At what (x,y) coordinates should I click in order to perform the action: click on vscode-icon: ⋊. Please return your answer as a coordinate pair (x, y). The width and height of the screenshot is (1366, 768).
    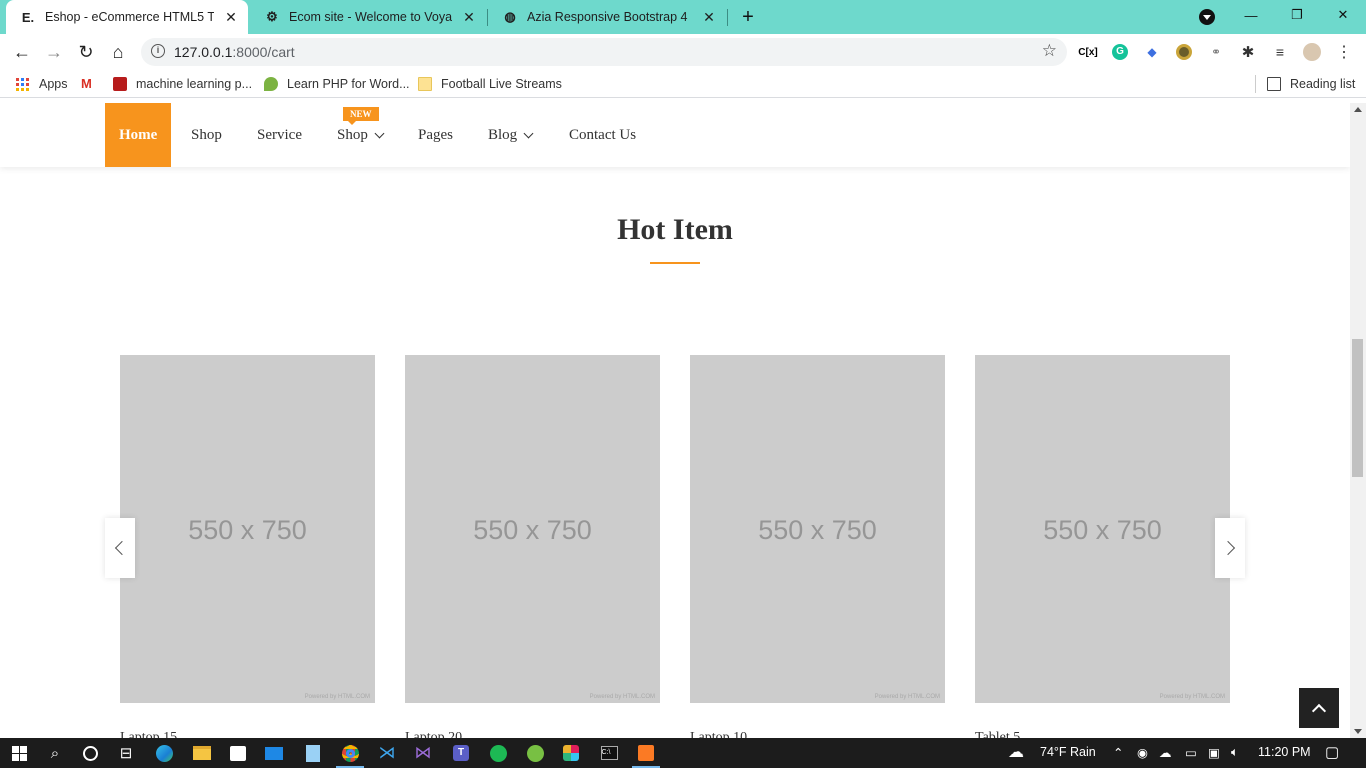
    Looking at the image, I should click on (387, 753).